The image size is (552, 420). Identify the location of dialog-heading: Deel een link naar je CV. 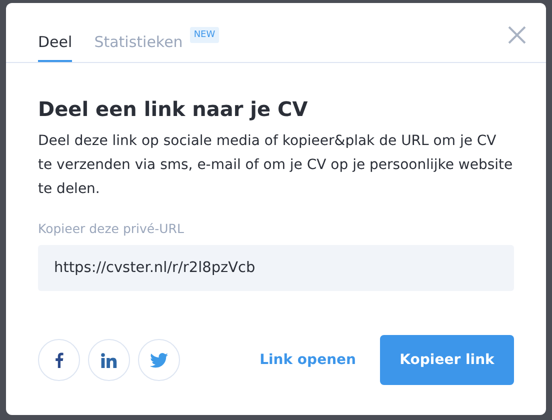
(173, 109).